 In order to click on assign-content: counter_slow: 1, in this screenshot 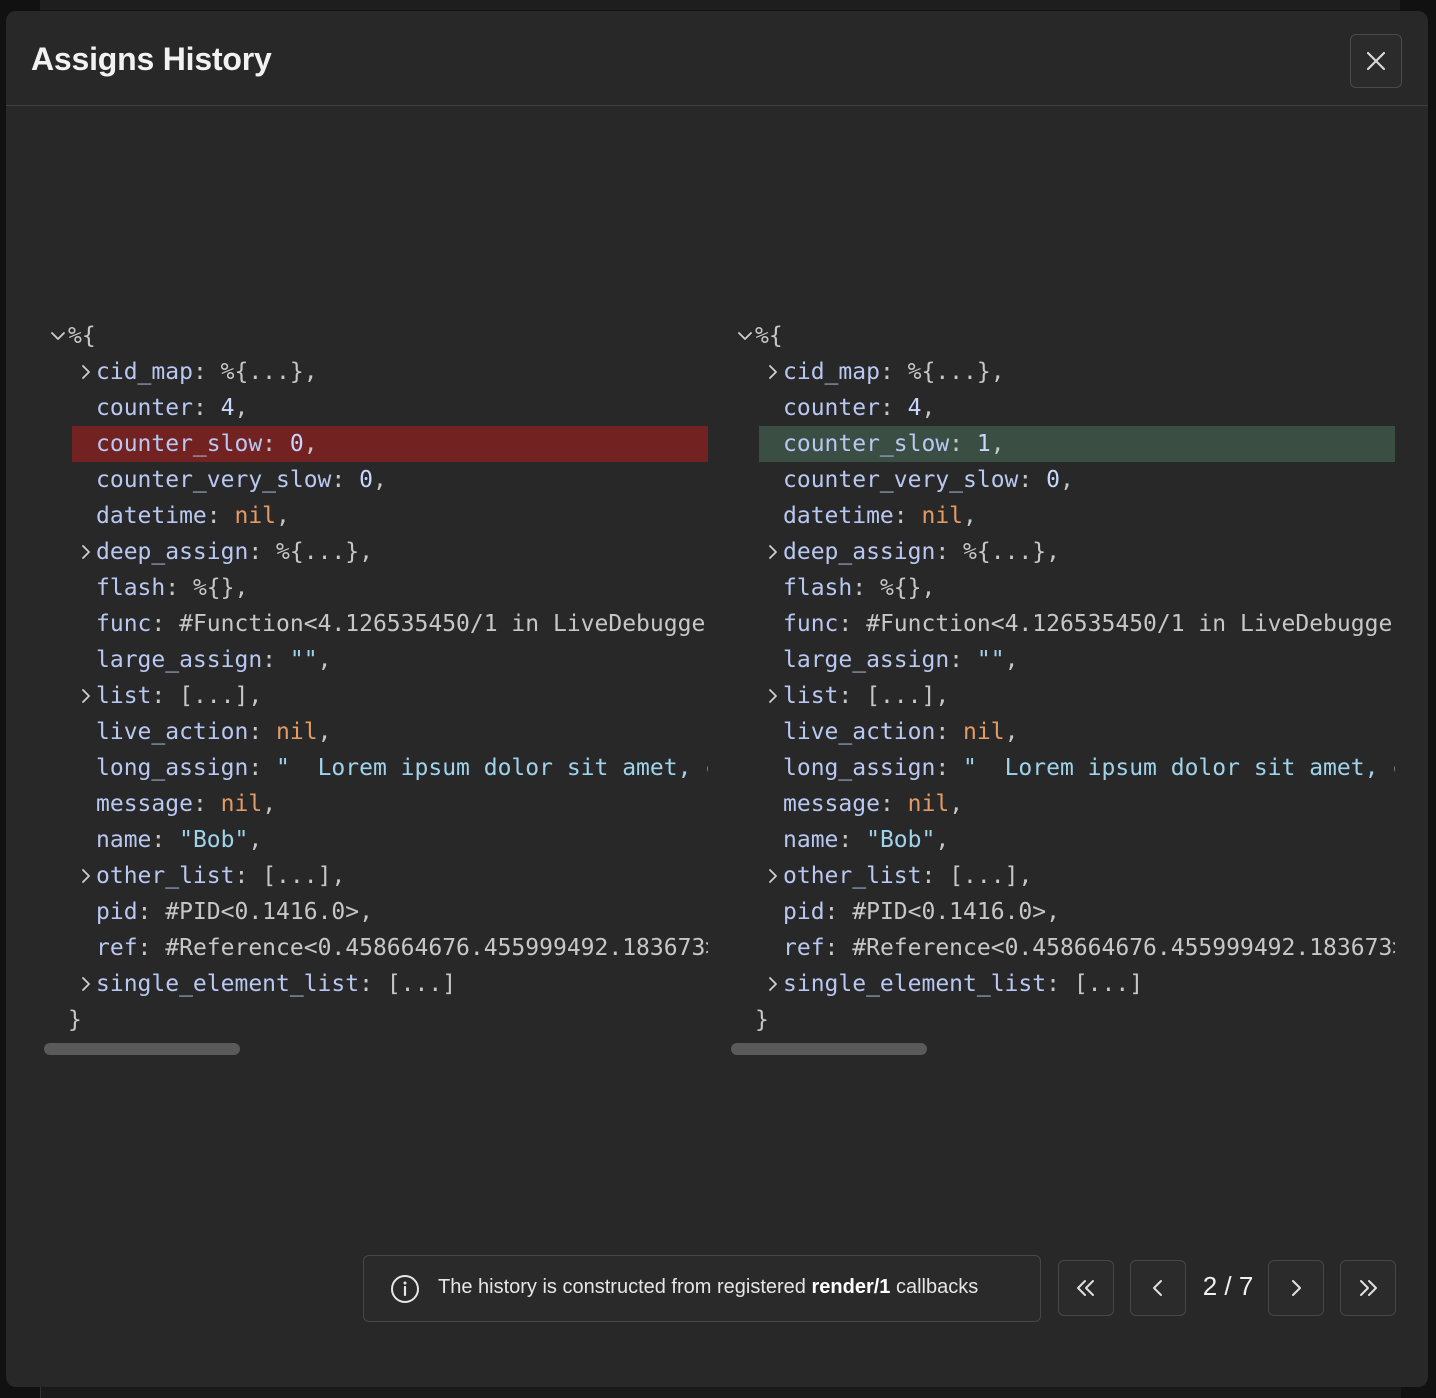, I will do `click(894, 444)`.